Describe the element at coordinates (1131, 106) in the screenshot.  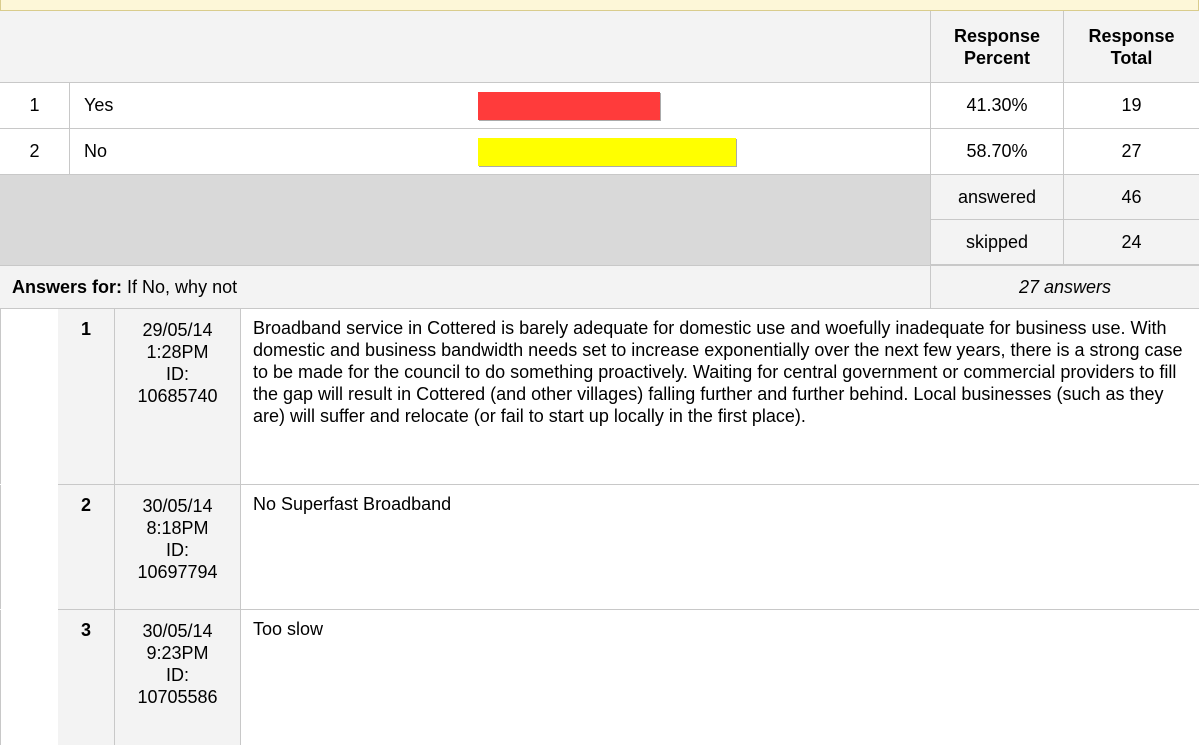
I see `response-total-yes: 19` at that location.